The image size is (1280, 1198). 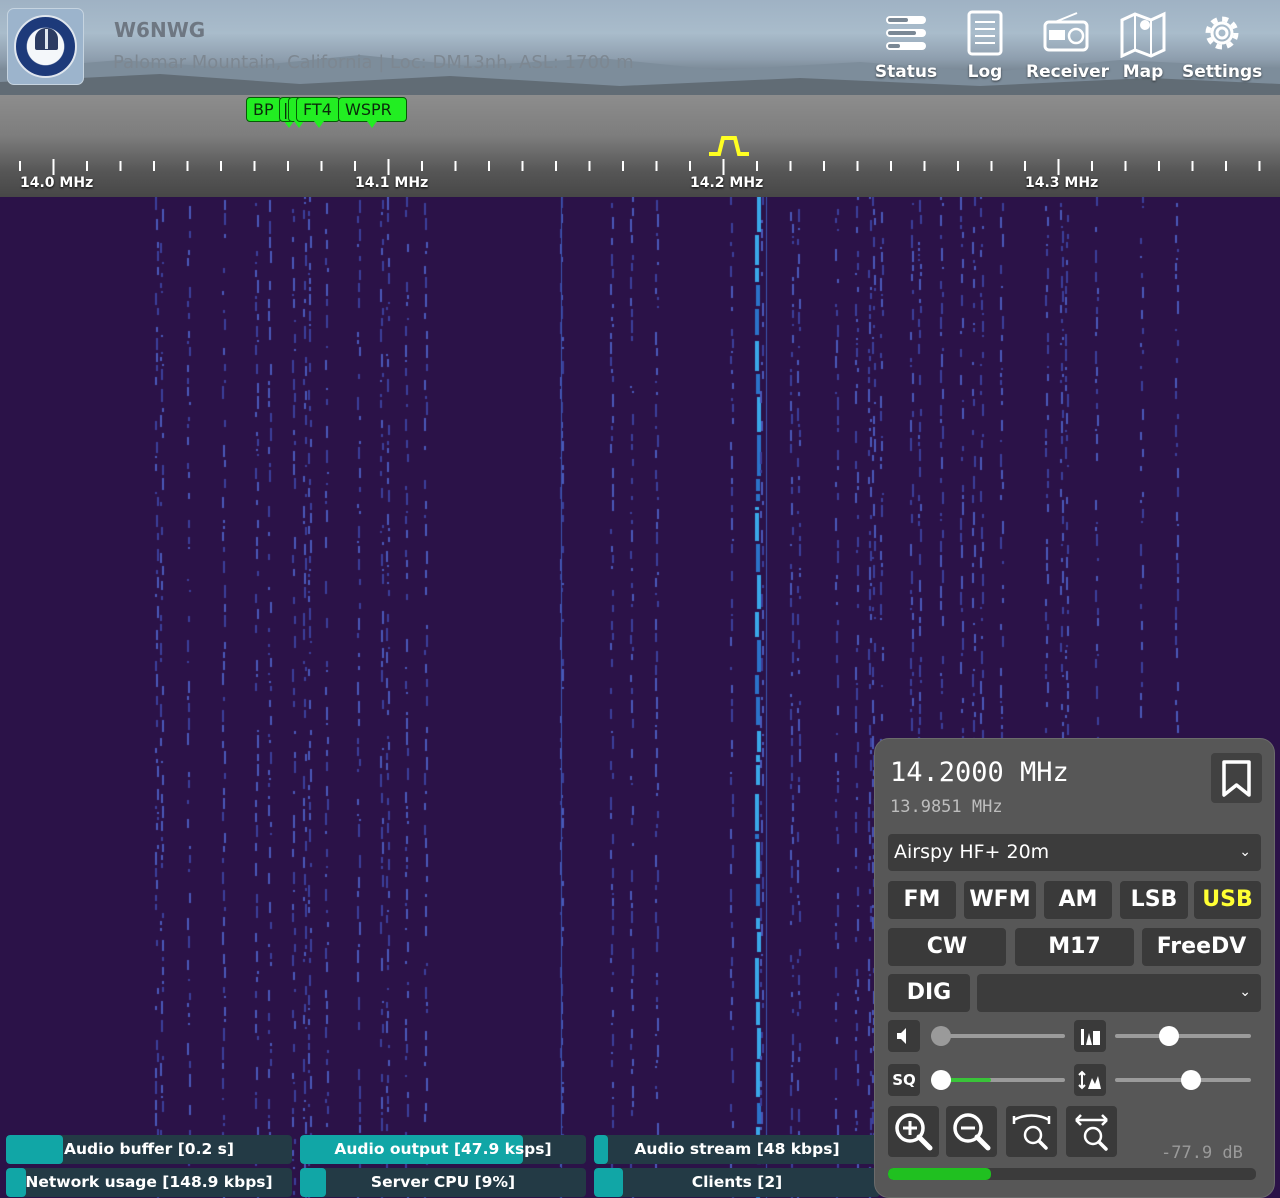 What do you see at coordinates (1154, 900) in the screenshot?
I see `mode-lsb-button: LSB` at bounding box center [1154, 900].